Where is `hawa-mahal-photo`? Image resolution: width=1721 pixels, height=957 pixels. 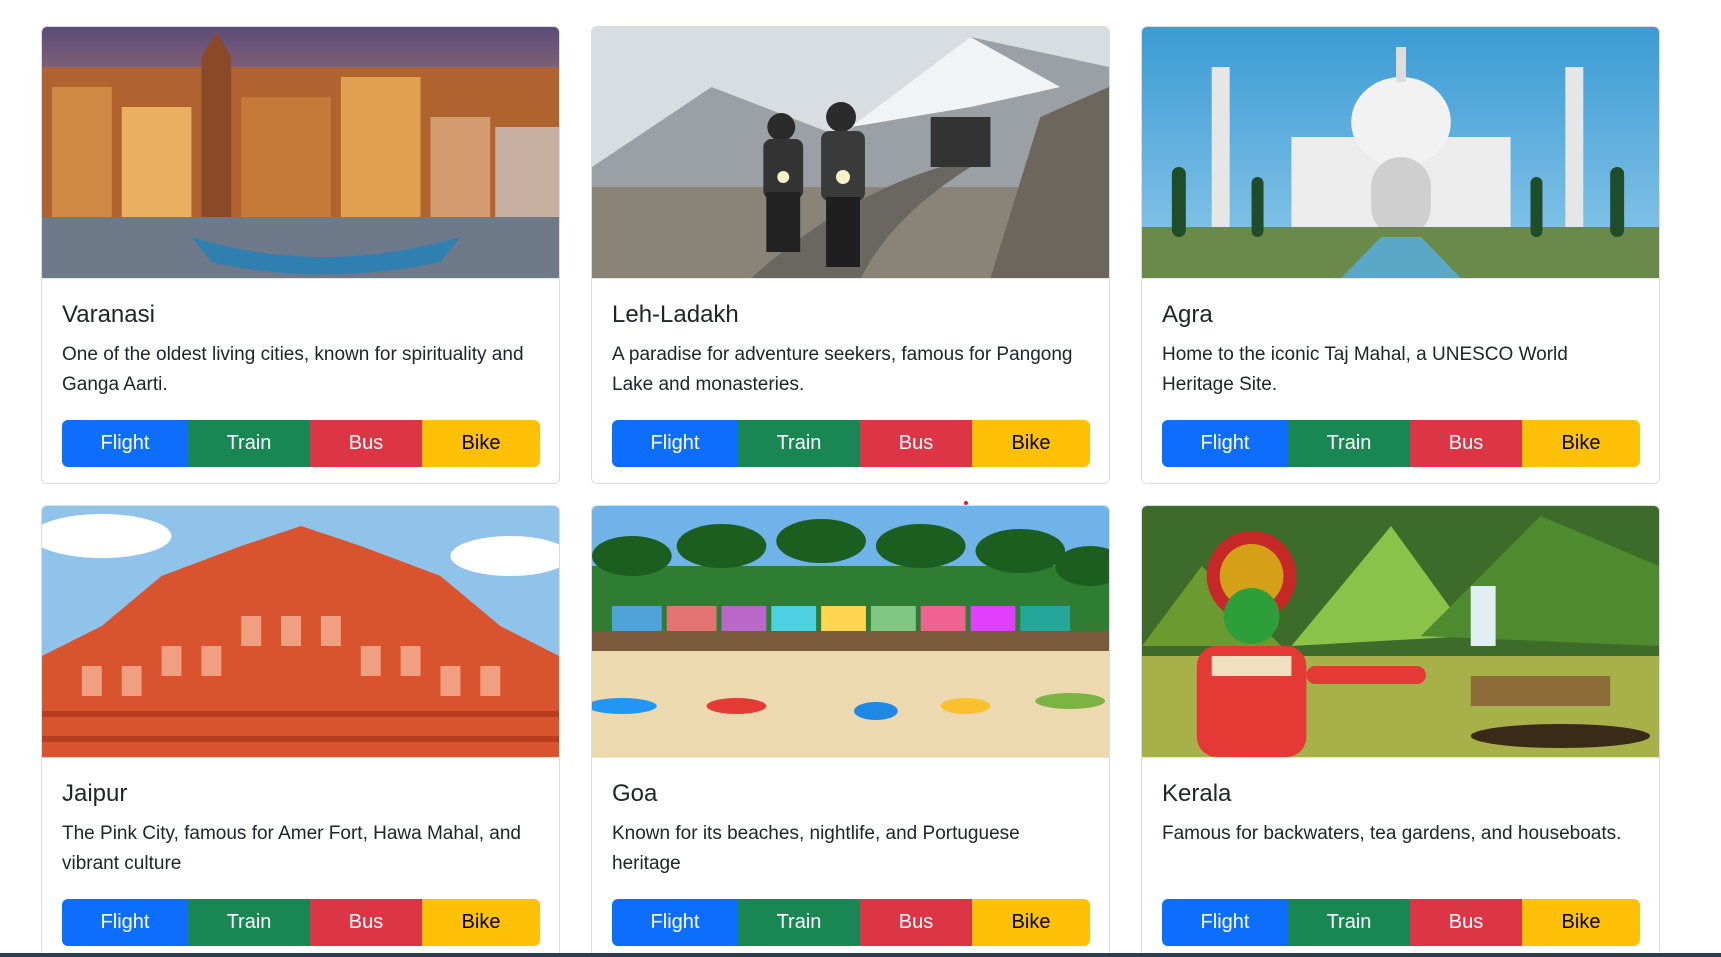 hawa-mahal-photo is located at coordinates (300, 632).